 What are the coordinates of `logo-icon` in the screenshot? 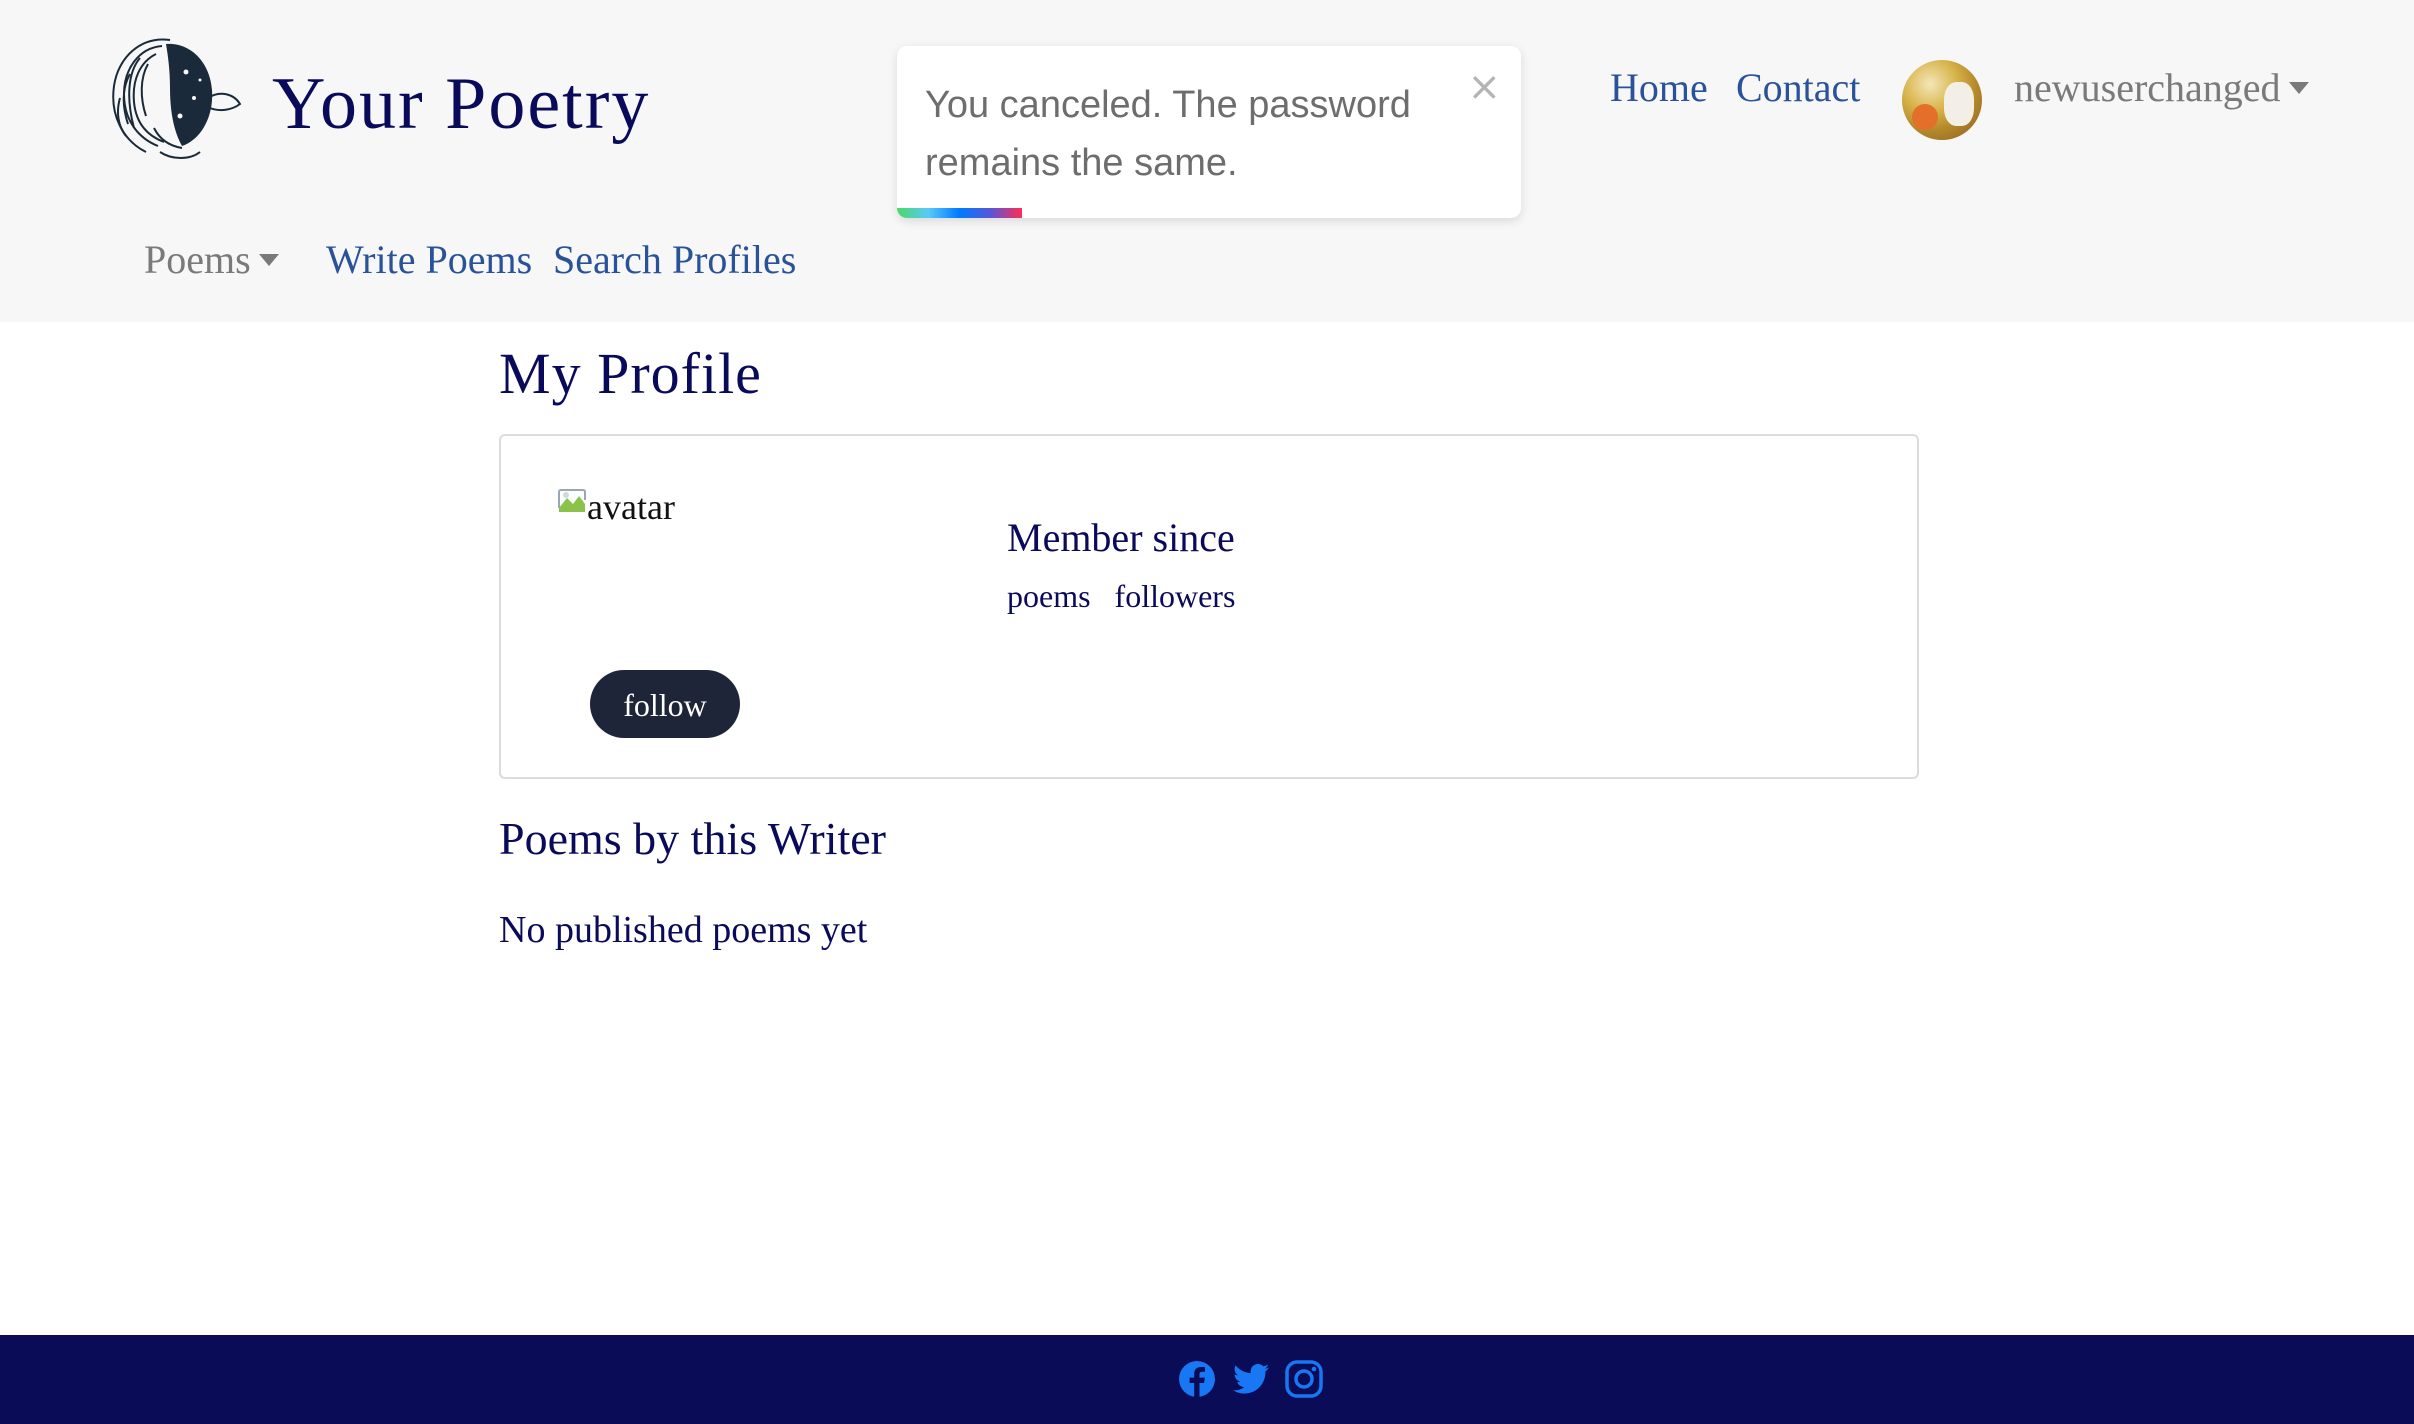 It's located at (172, 97).